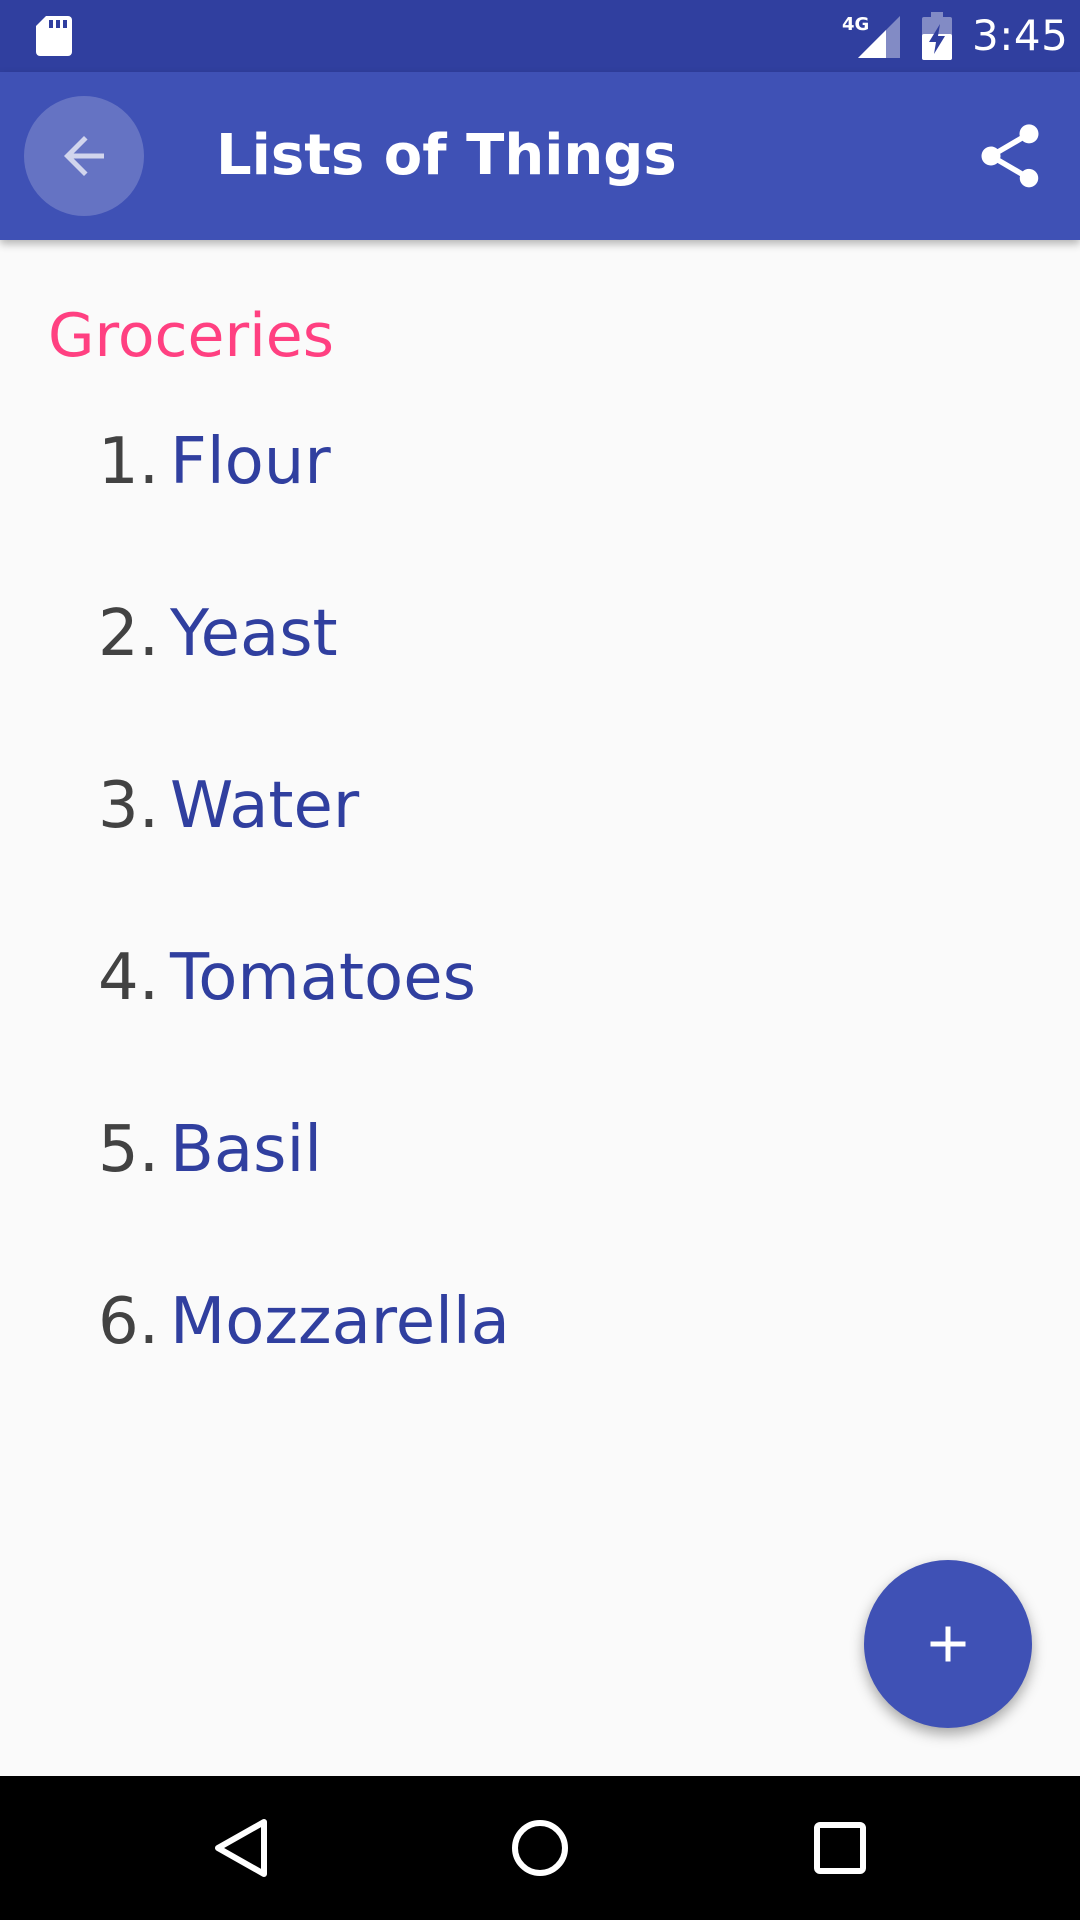 The height and width of the screenshot is (1920, 1080). What do you see at coordinates (54, 36) in the screenshot?
I see `sd-card-icon` at bounding box center [54, 36].